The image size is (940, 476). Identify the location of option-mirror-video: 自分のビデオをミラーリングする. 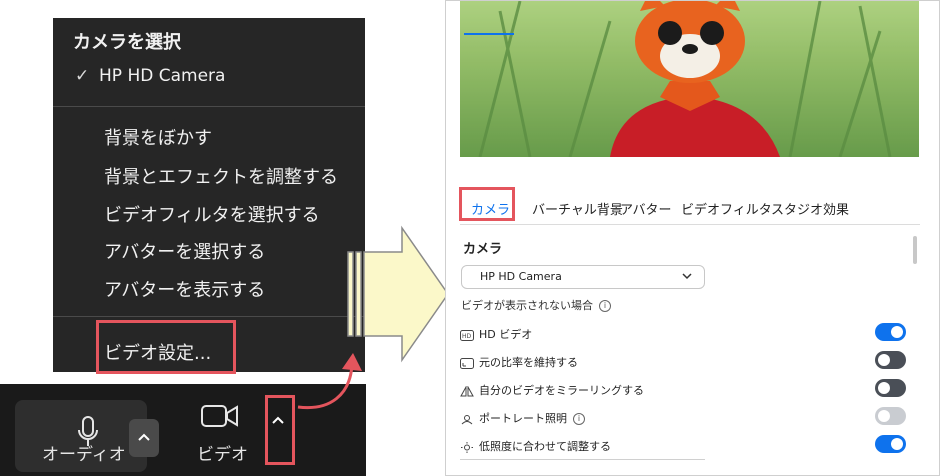
(552, 390).